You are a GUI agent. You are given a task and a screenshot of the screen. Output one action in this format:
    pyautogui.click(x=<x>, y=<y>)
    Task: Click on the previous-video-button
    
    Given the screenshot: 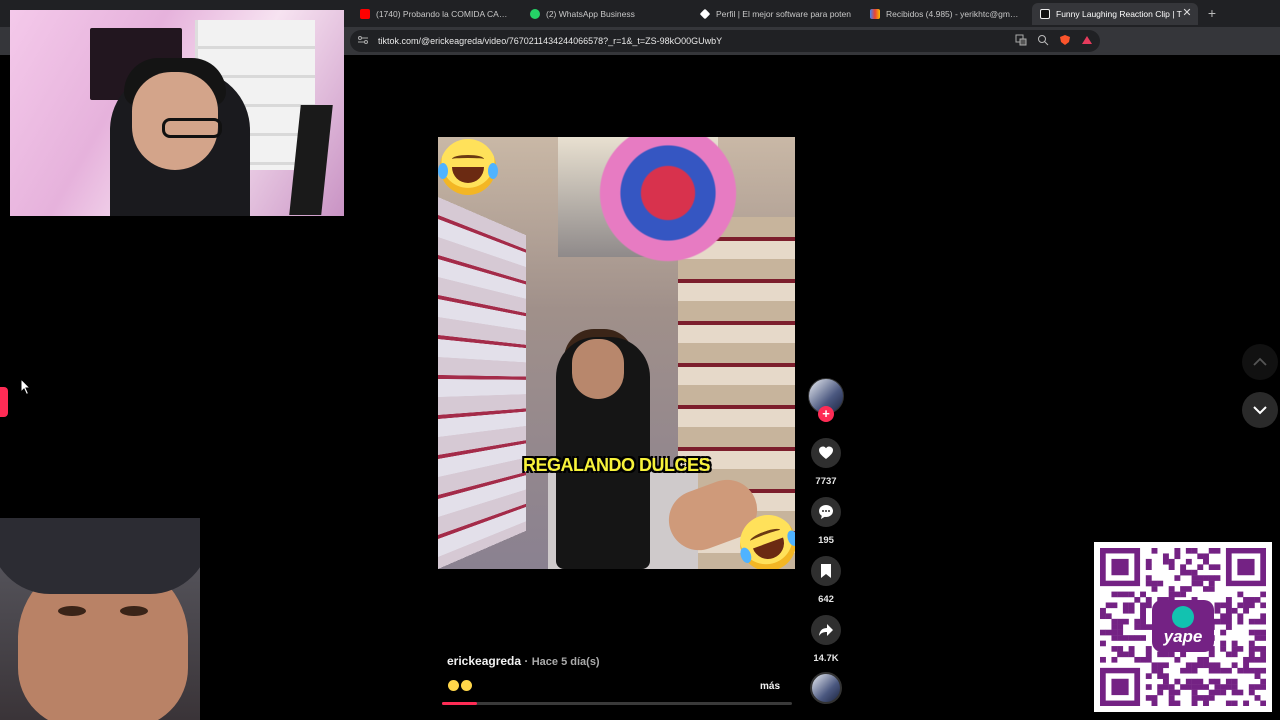 What is the action you would take?
    pyautogui.click(x=1260, y=362)
    